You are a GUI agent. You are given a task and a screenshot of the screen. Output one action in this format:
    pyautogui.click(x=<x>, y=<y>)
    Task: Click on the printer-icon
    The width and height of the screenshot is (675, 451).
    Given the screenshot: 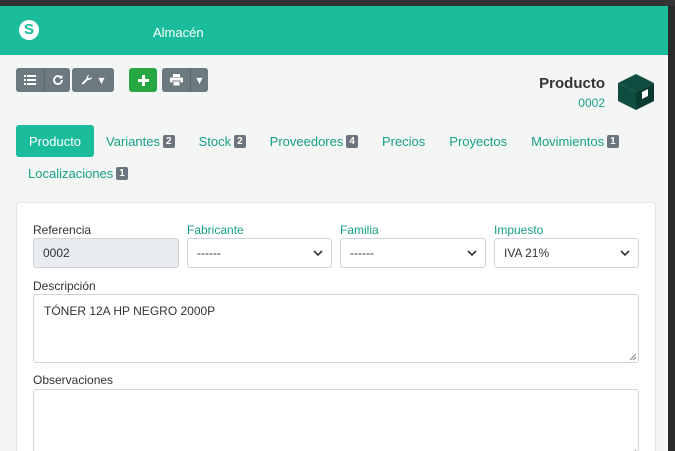 What is the action you would take?
    pyautogui.click(x=176, y=80)
    